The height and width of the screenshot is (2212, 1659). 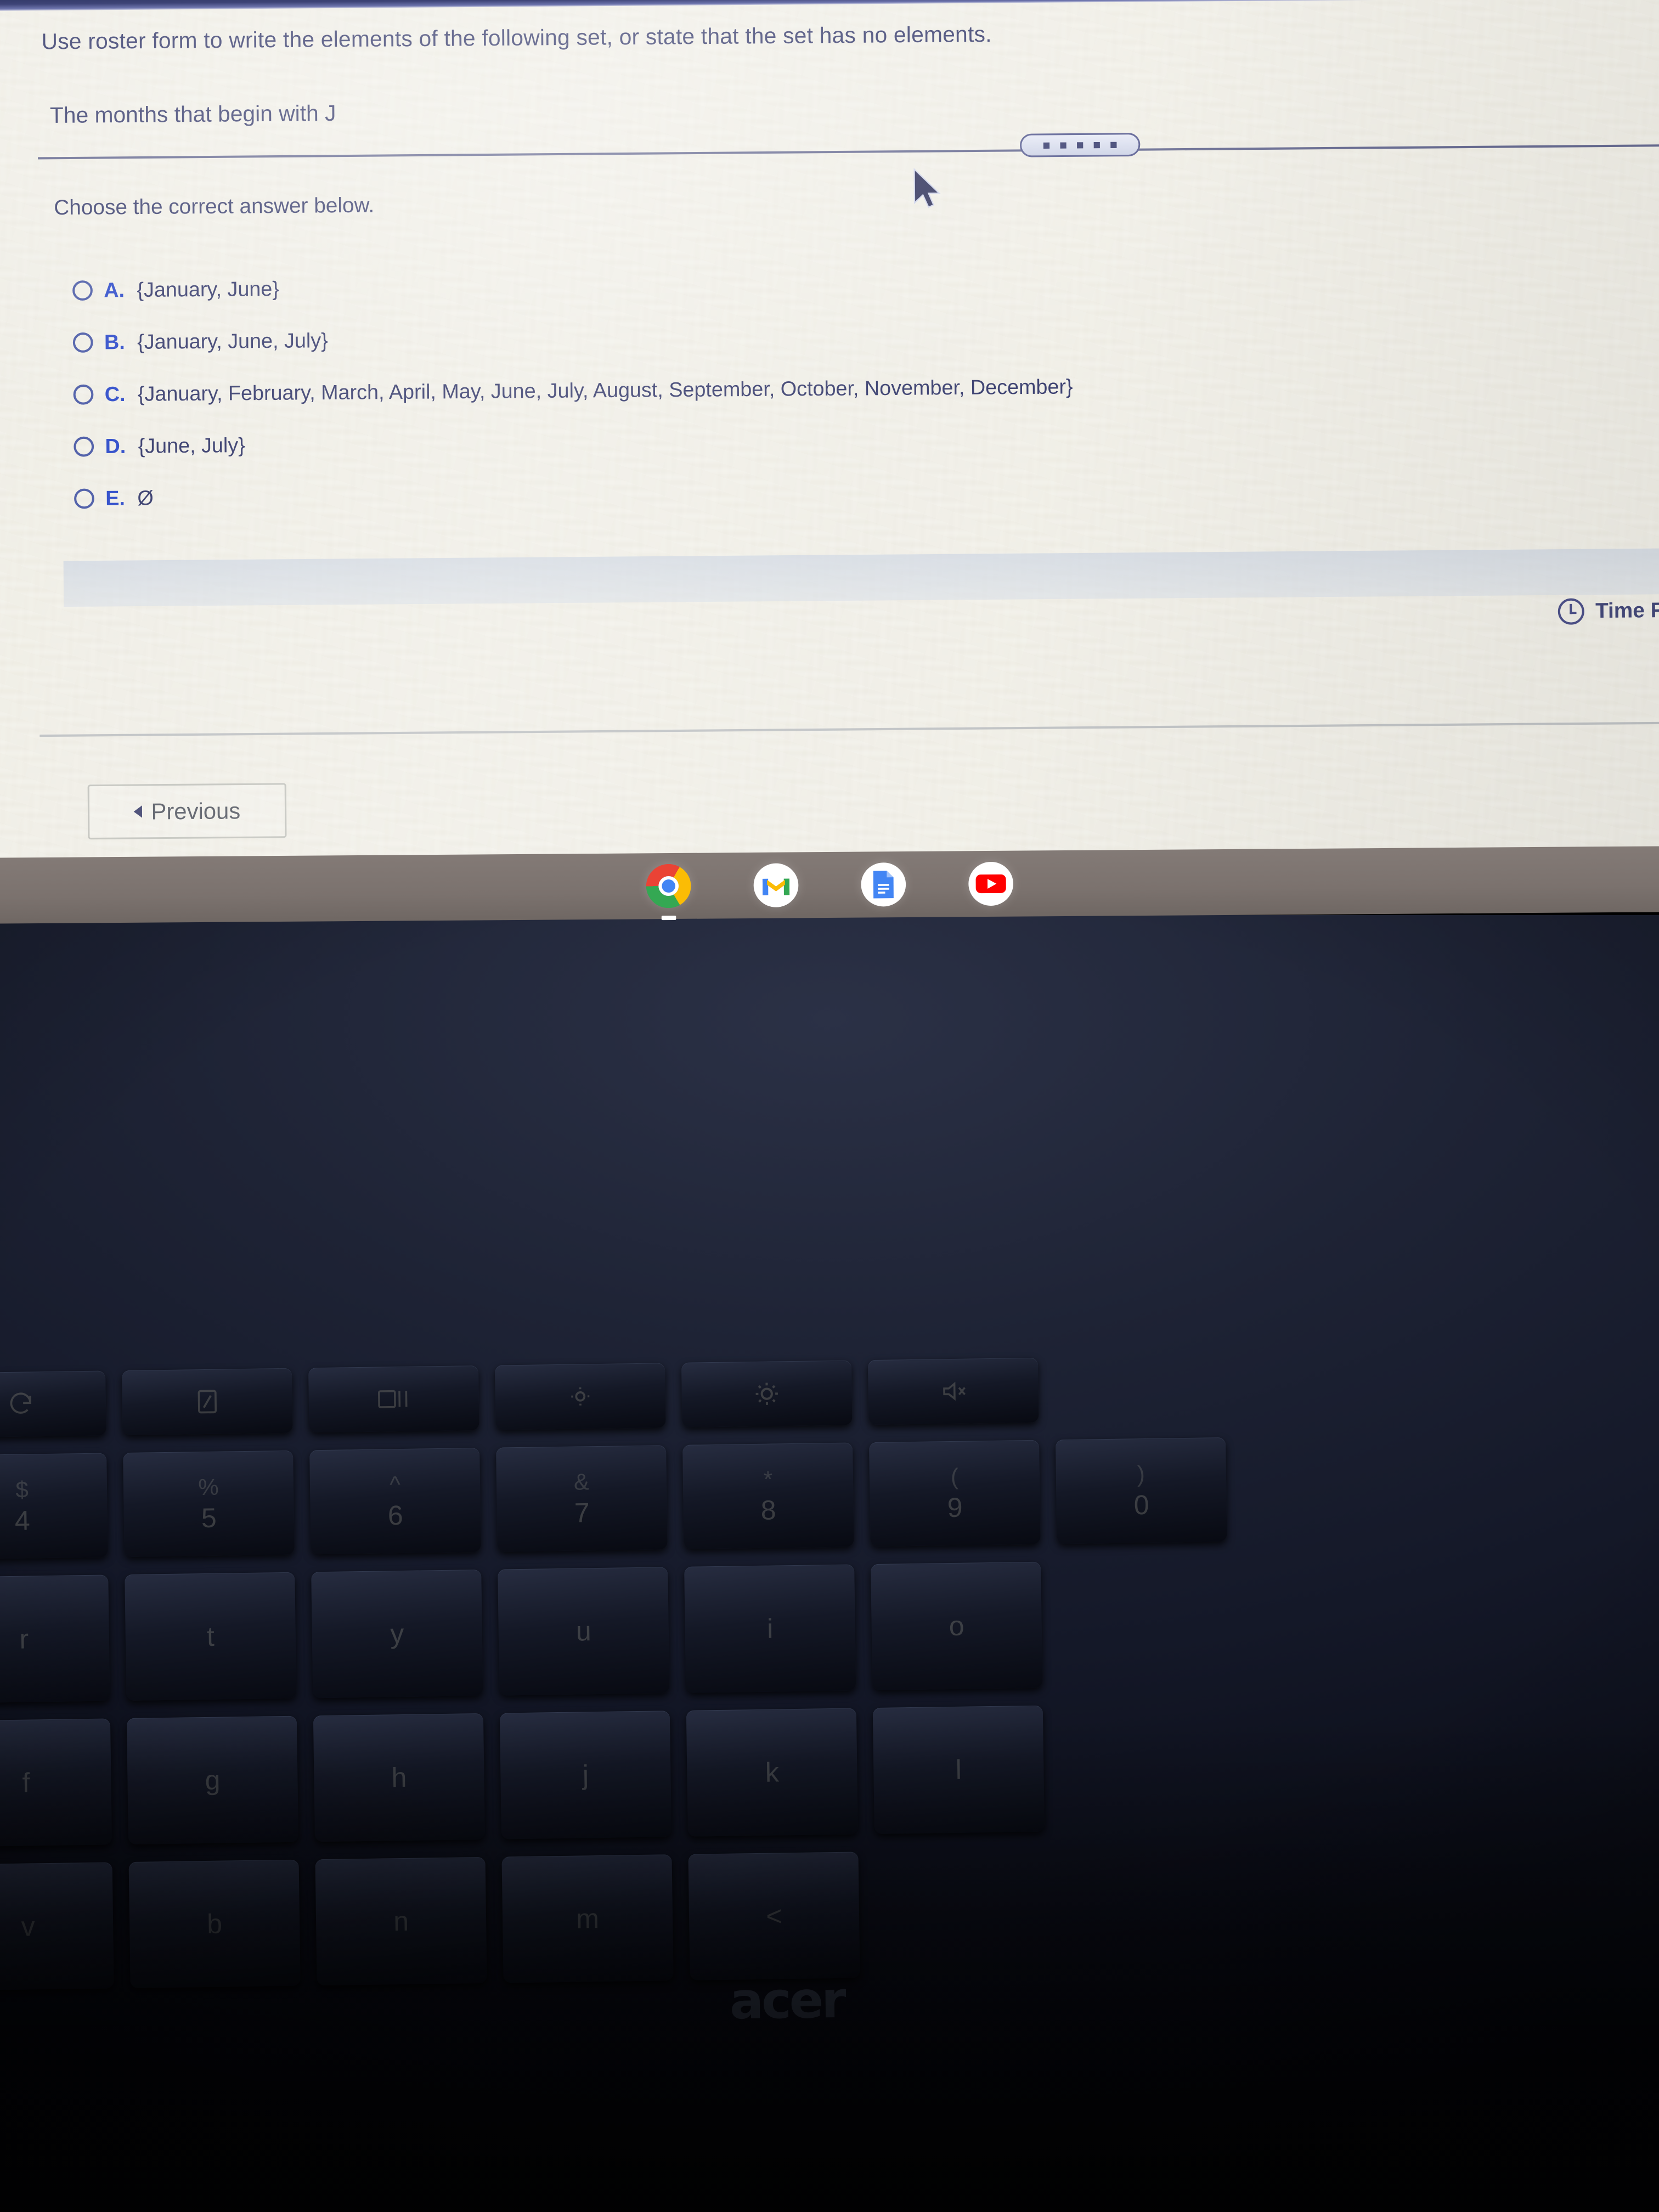 I want to click on key-4: $ 4, so click(x=54, y=1506).